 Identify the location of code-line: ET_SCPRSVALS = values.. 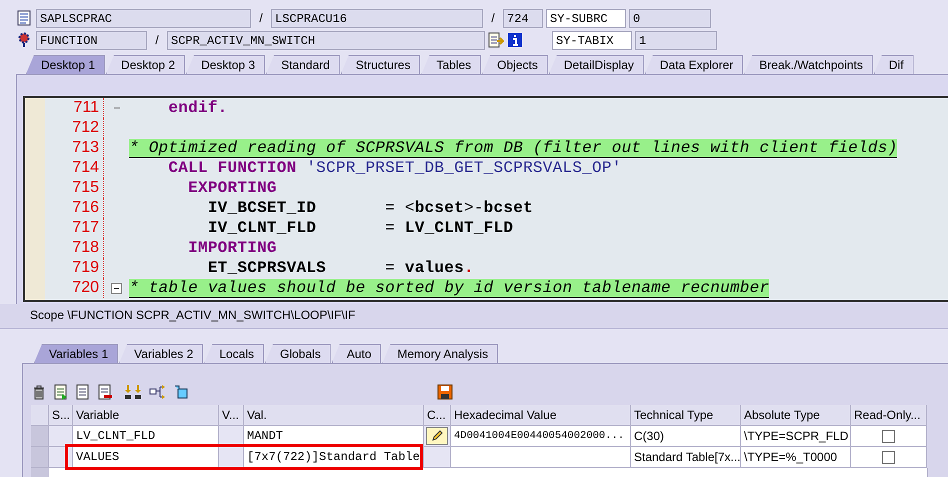
(340, 268).